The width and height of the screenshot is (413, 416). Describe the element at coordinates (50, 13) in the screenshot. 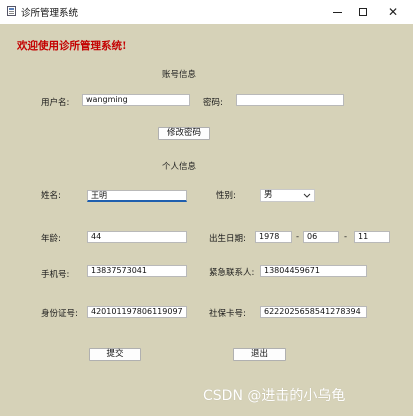

I see `window-title: 诊所管理系统` at that location.